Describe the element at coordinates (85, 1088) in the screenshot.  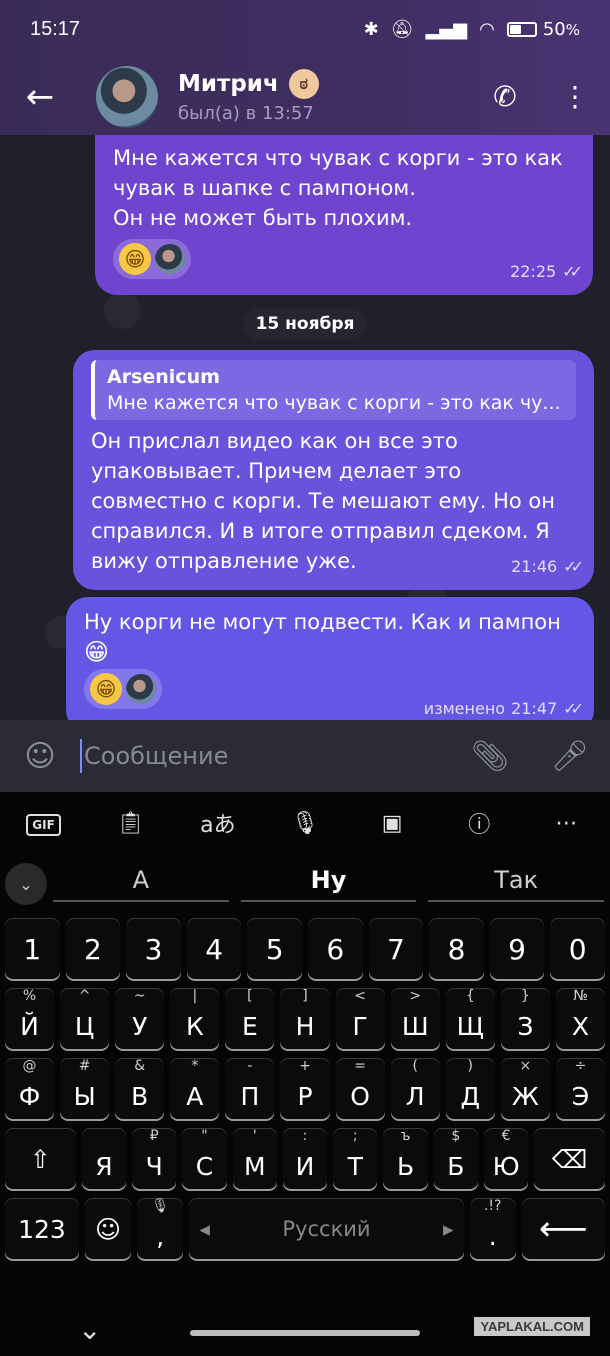
I see `key: # Ы` at that location.